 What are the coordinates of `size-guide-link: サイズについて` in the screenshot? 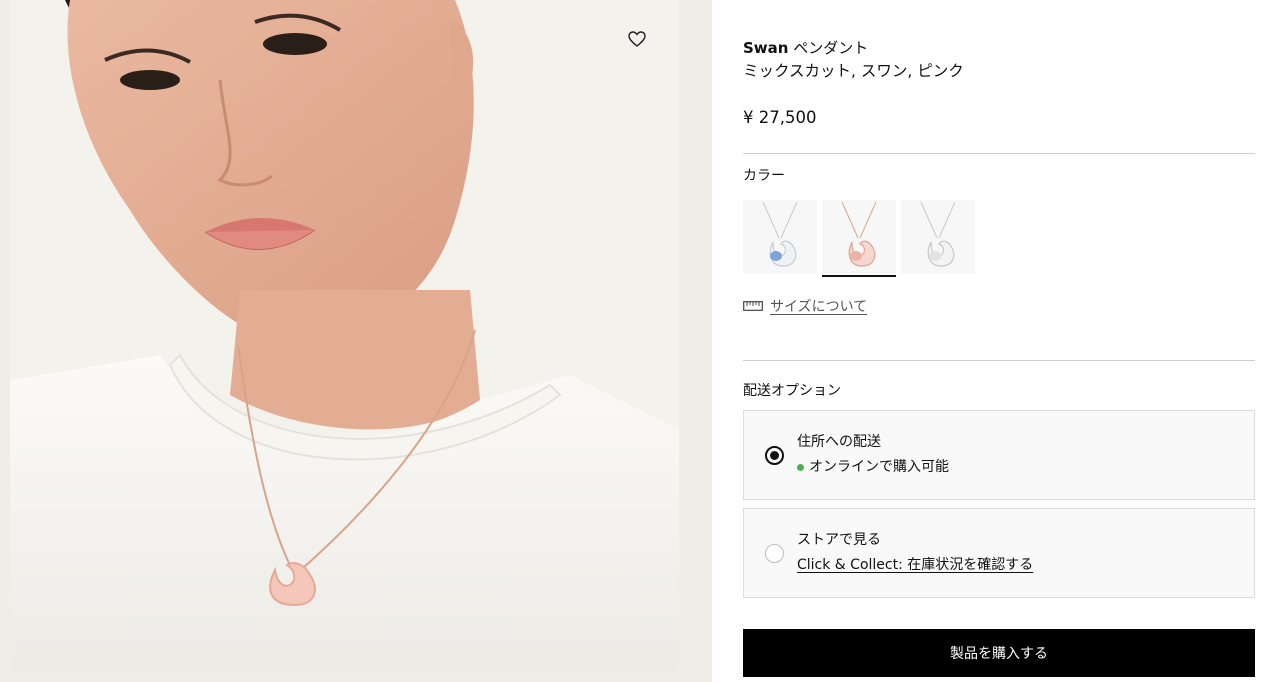 It's located at (805, 306).